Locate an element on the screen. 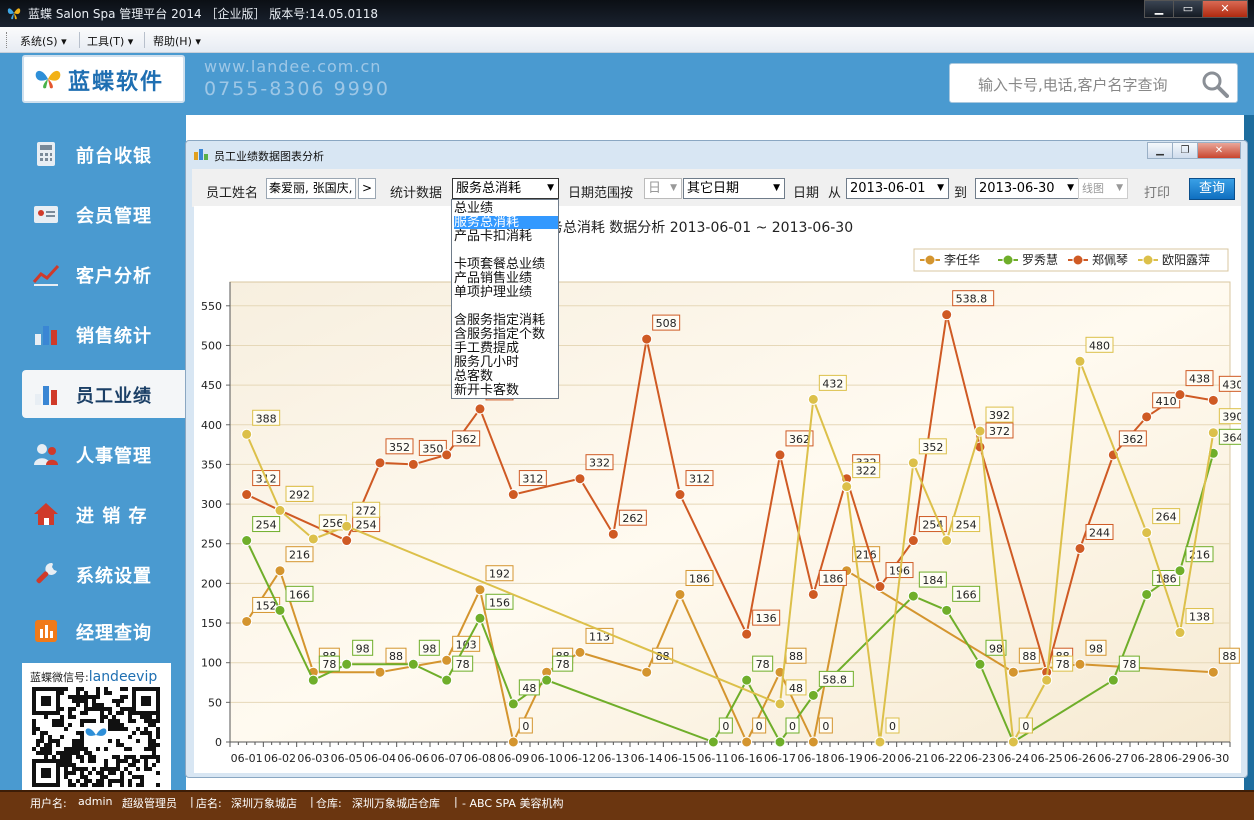 This screenshot has width=1254, height=820. data-label: 262 is located at coordinates (632, 518).